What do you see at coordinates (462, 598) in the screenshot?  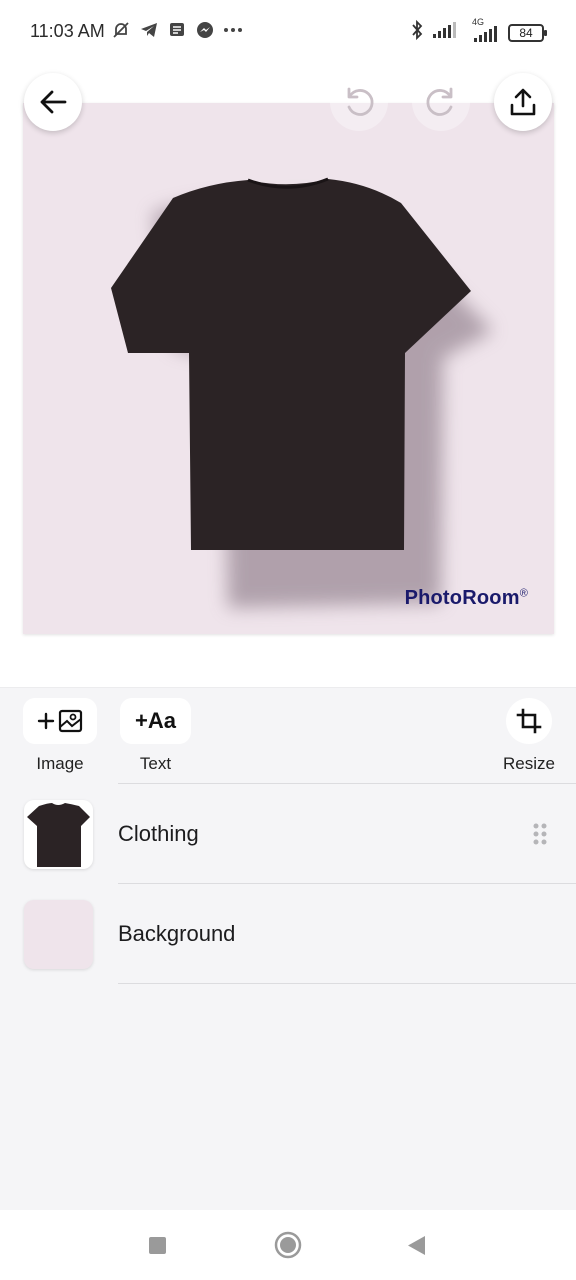 I see `watermark-text: PhotoRoom` at bounding box center [462, 598].